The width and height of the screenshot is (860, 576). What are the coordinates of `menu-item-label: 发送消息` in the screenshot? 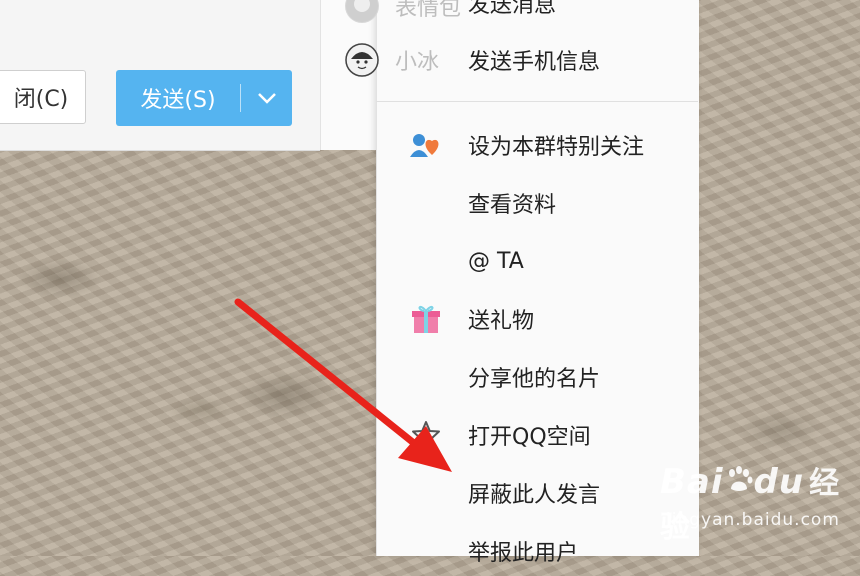 It's located at (512, 9).